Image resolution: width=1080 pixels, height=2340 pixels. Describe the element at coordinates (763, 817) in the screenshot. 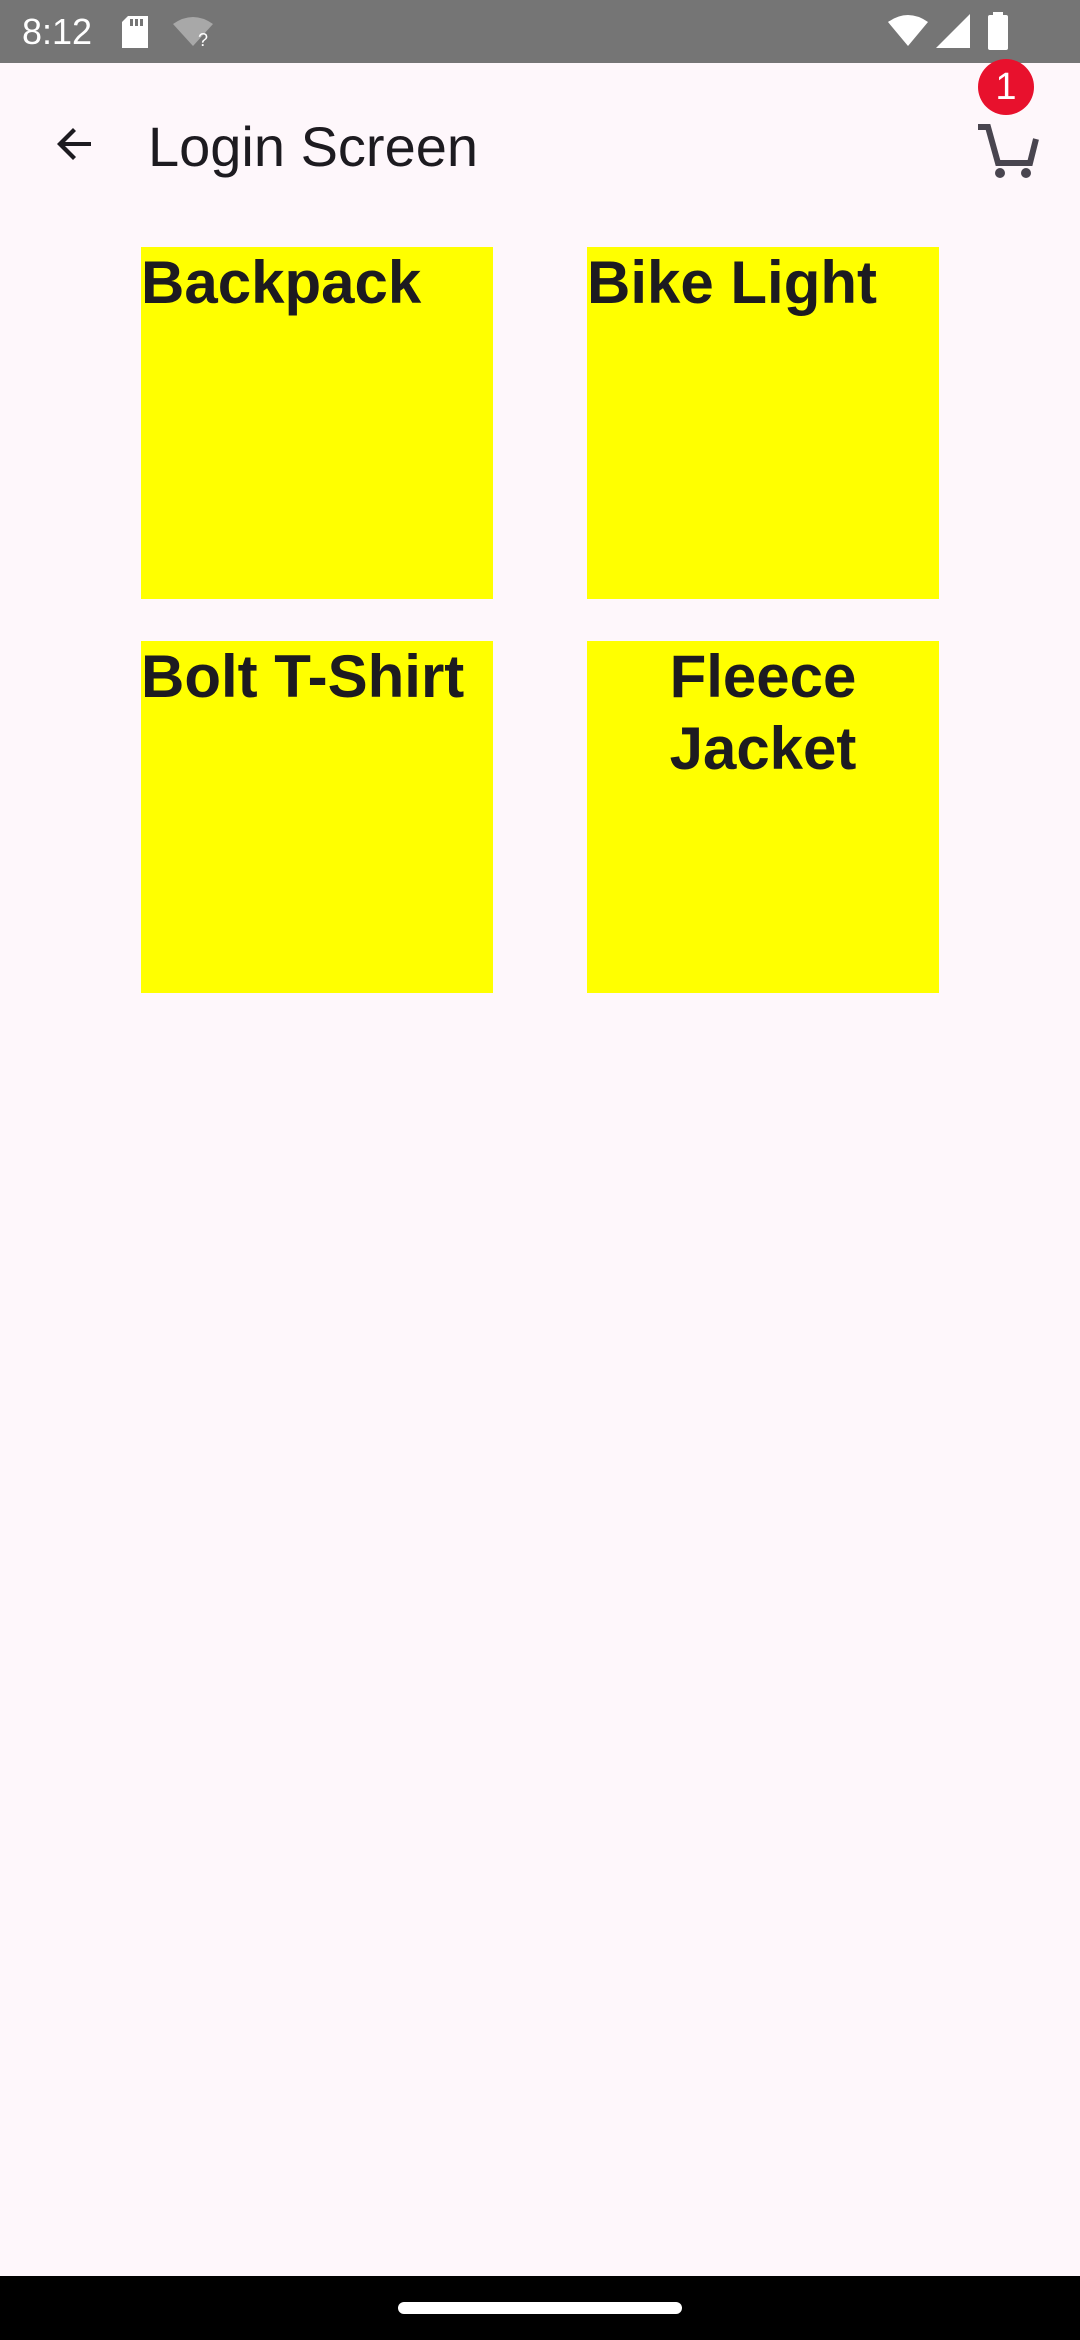

I see `product-tile-fleece-jacket: Fleece Jacket` at that location.